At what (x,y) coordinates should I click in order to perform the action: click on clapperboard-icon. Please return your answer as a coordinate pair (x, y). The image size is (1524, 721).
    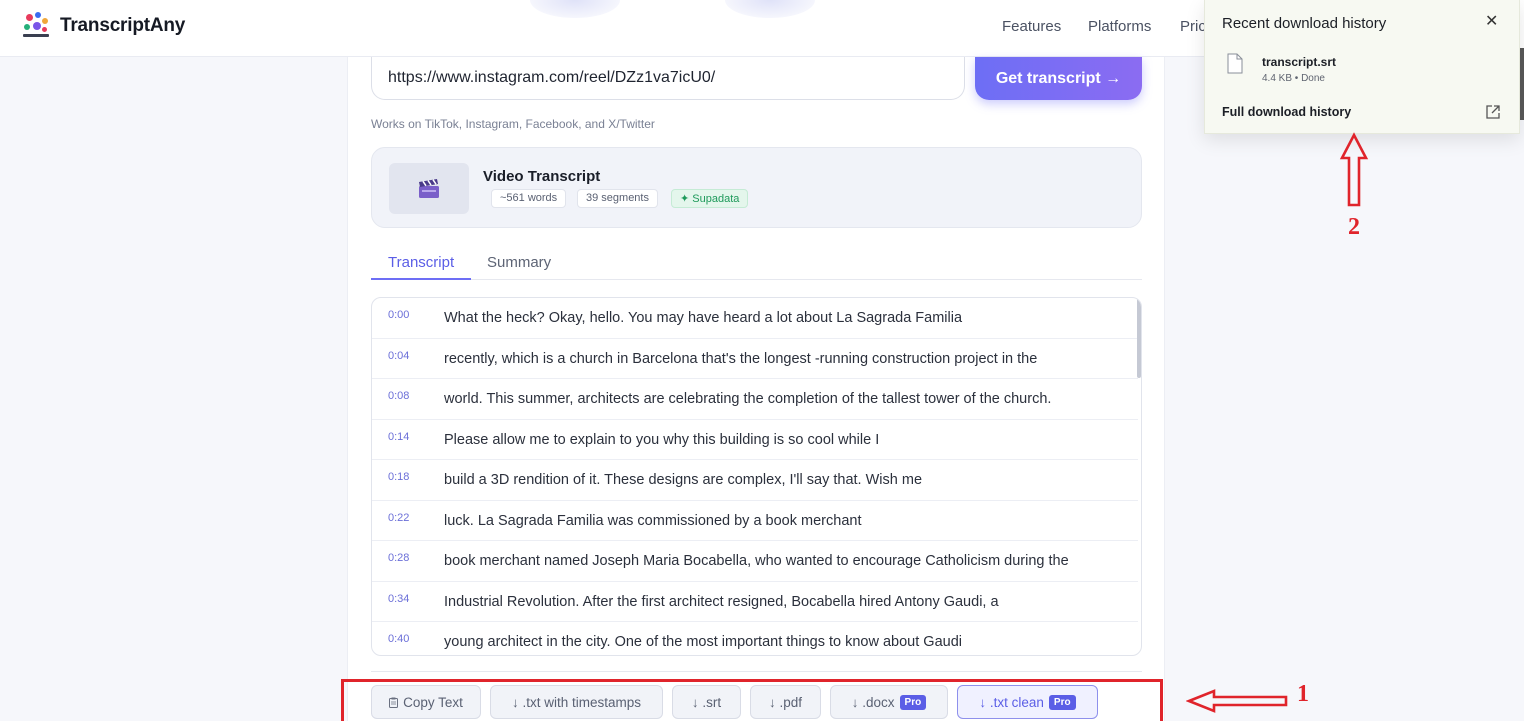
    Looking at the image, I should click on (429, 188).